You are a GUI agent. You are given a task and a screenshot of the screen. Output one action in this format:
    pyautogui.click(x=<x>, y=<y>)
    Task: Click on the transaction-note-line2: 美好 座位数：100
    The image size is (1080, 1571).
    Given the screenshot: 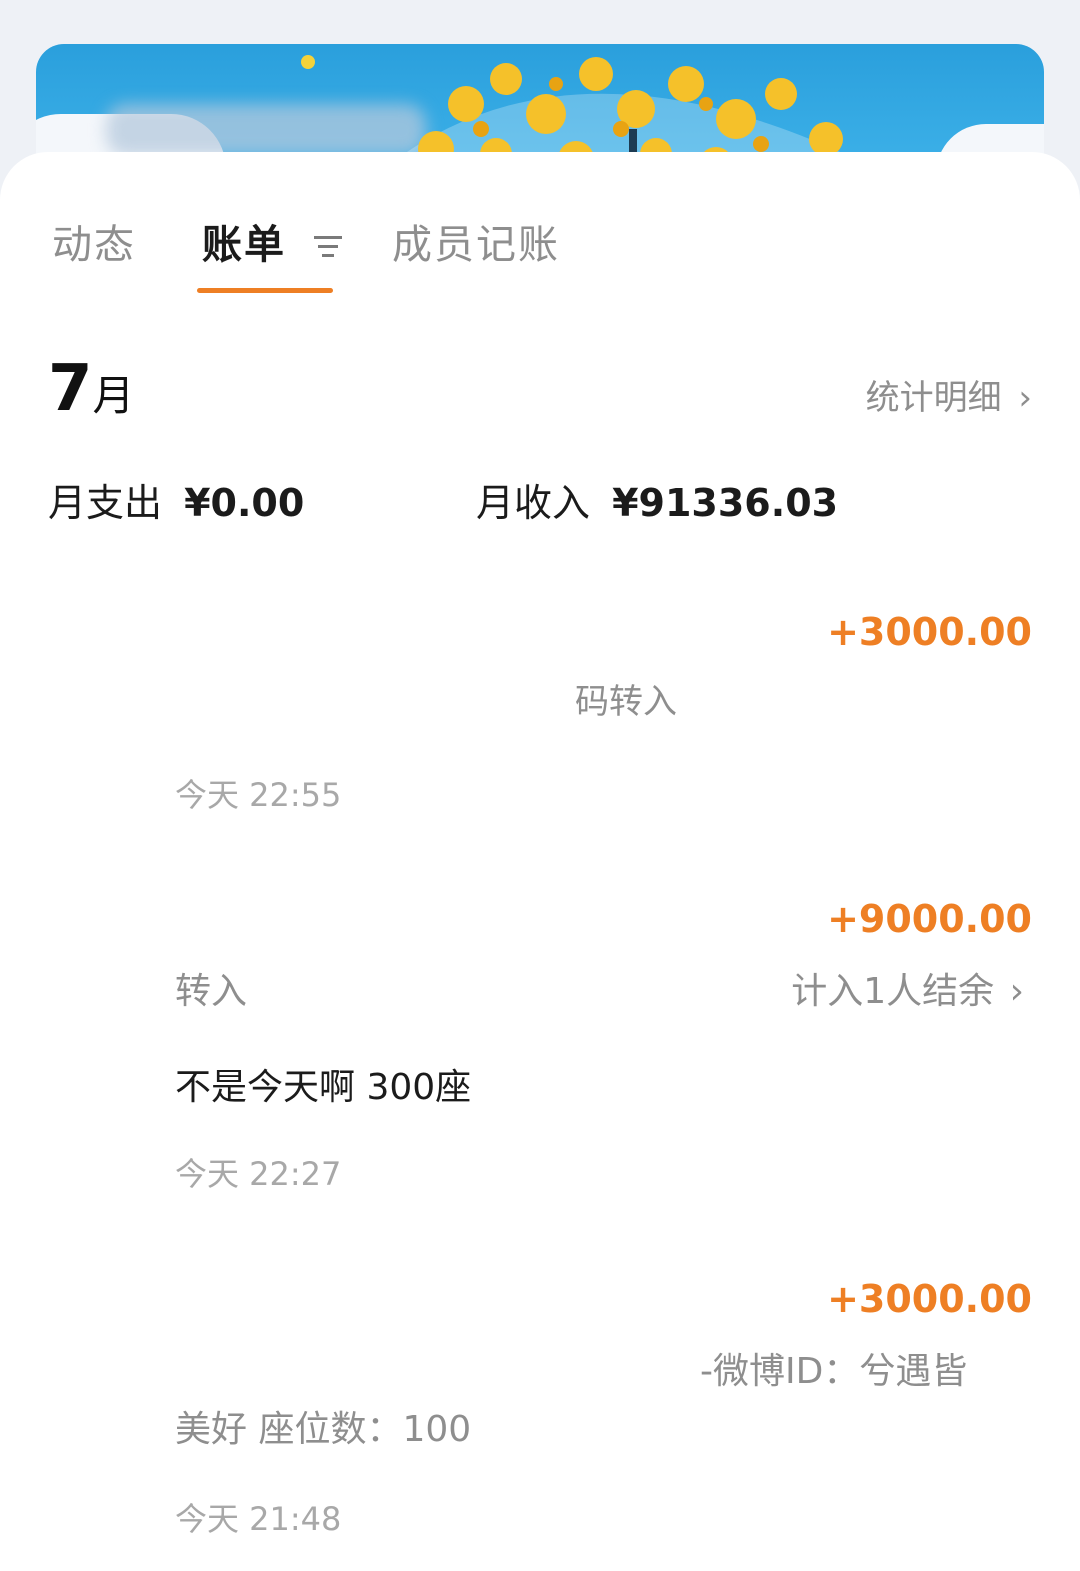 What is the action you would take?
    pyautogui.click(x=323, y=1429)
    